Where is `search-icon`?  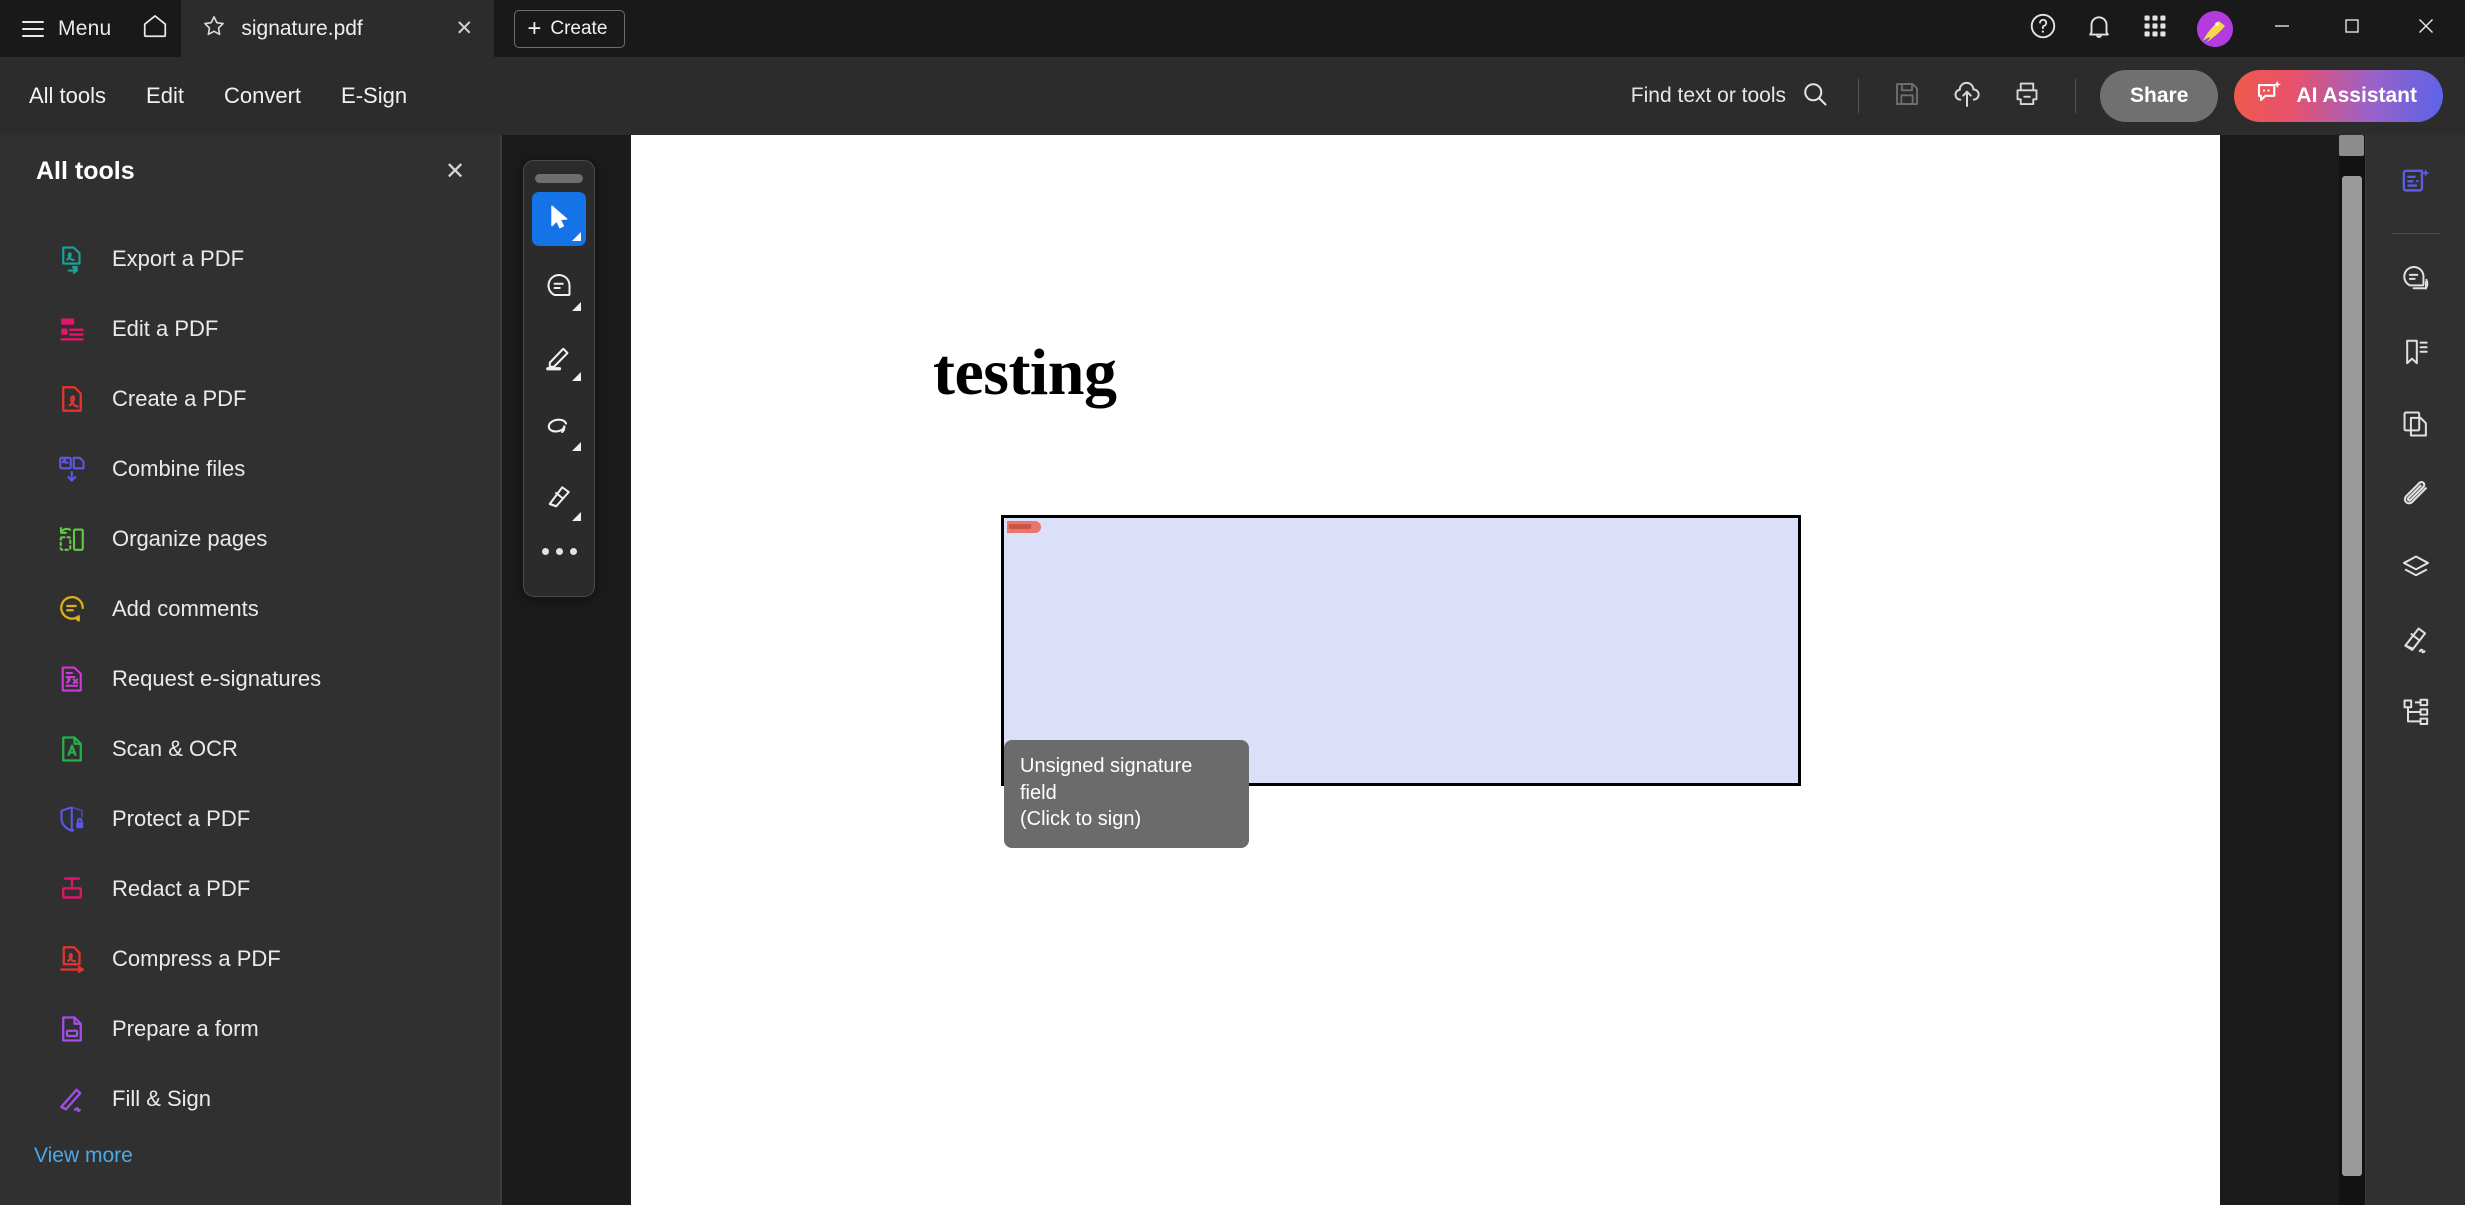 search-icon is located at coordinates (1815, 96).